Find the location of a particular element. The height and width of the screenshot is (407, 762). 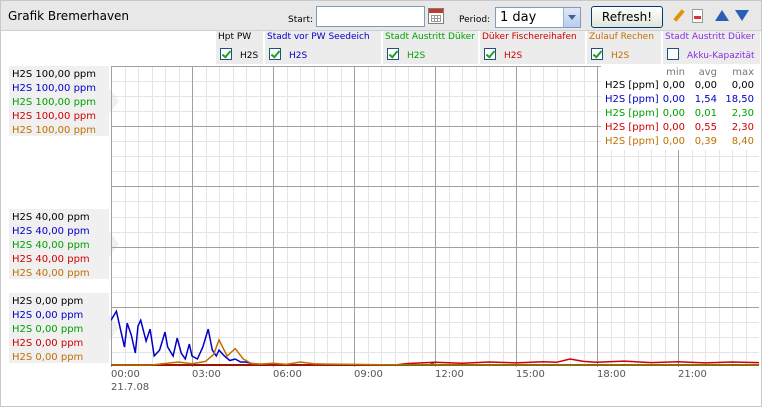

page-icon is located at coordinates (697, 16).